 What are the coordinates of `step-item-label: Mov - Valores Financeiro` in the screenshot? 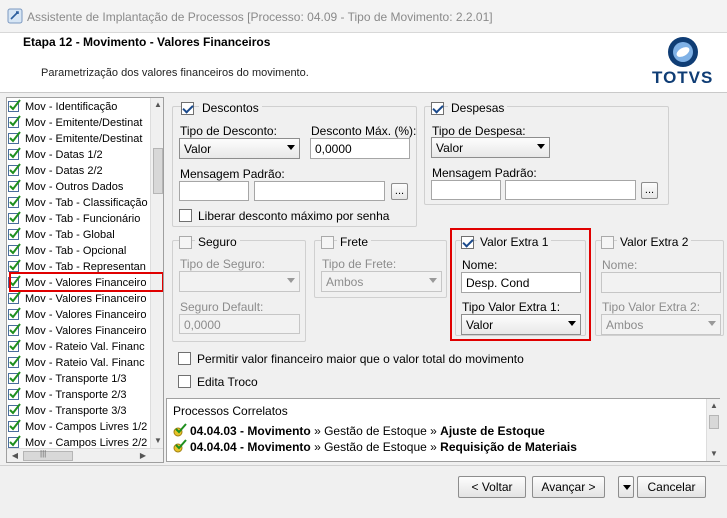 It's located at (86, 299).